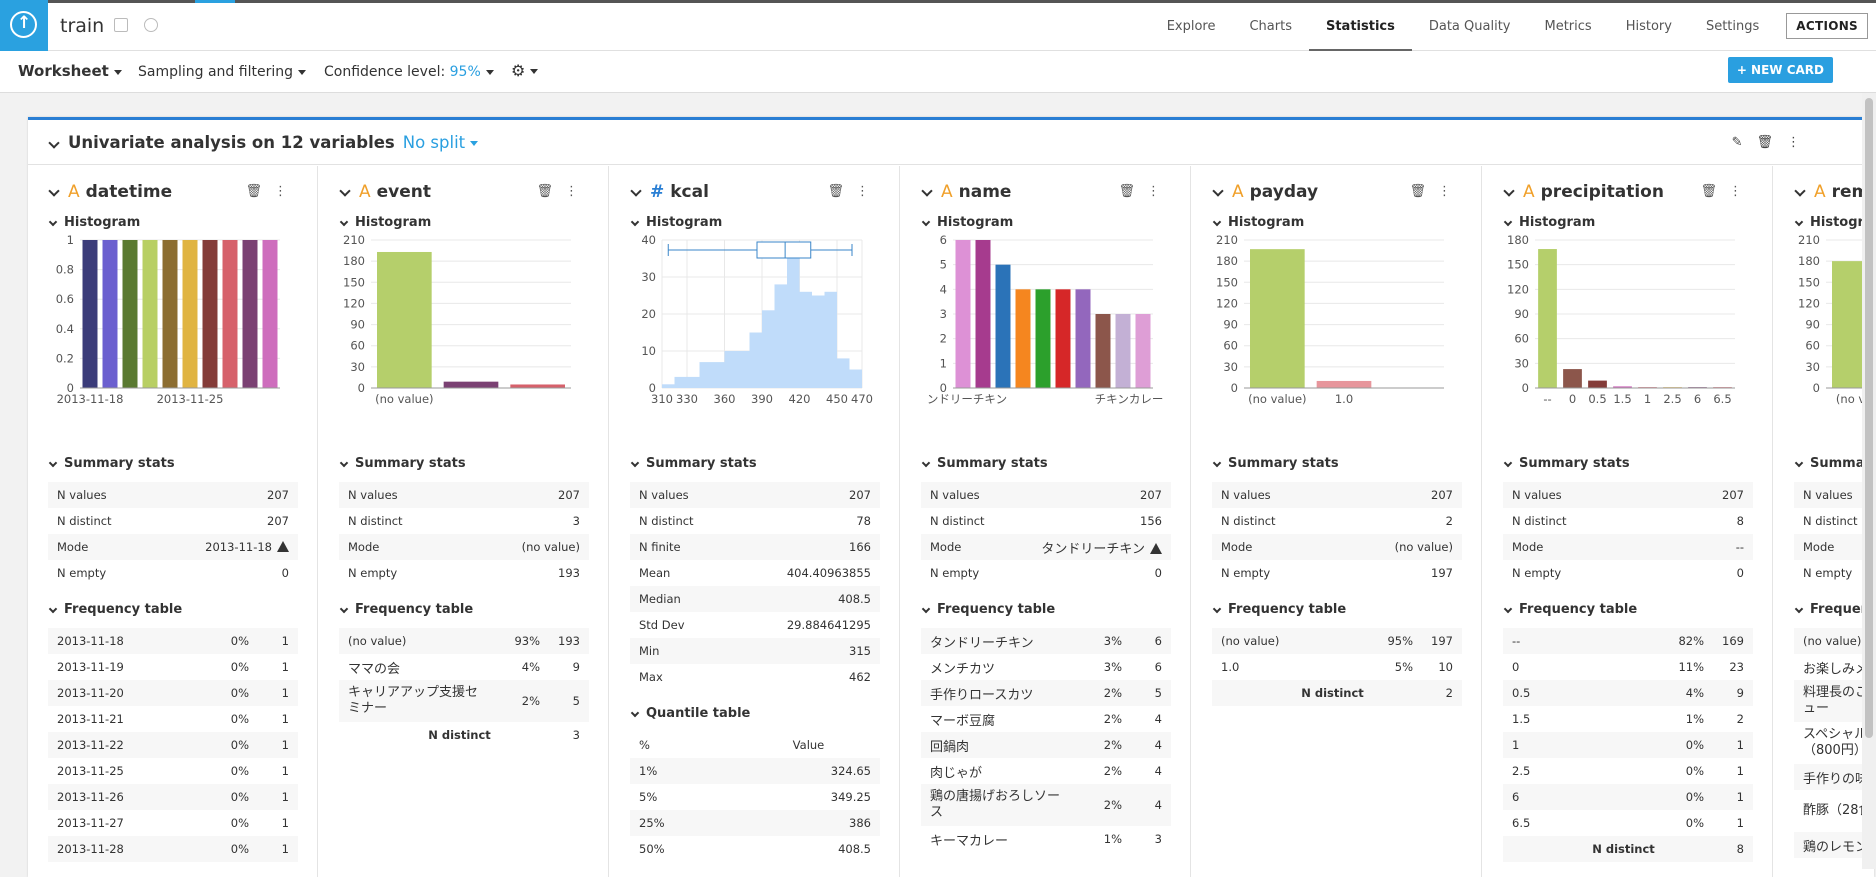  Describe the element at coordinates (1360, 25) in the screenshot. I see `nav-statistics: Statistics` at that location.